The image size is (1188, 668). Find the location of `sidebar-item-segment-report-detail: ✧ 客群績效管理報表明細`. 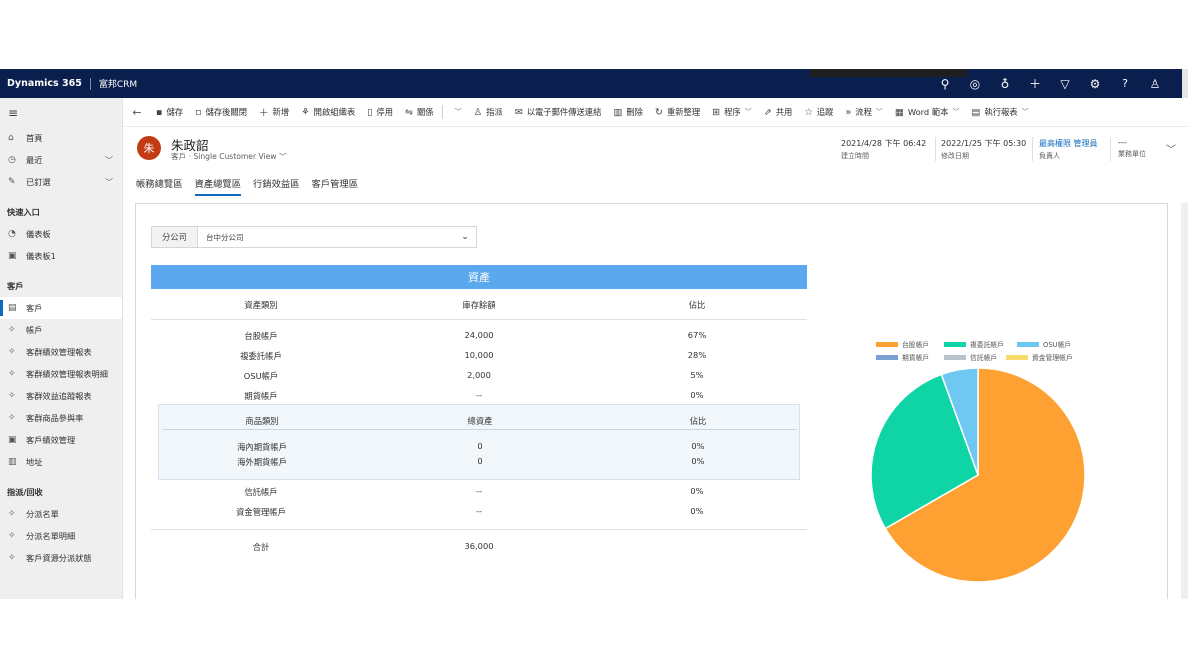

sidebar-item-segment-report-detail: ✧ 客群績效管理報表明細 is located at coordinates (61, 374).